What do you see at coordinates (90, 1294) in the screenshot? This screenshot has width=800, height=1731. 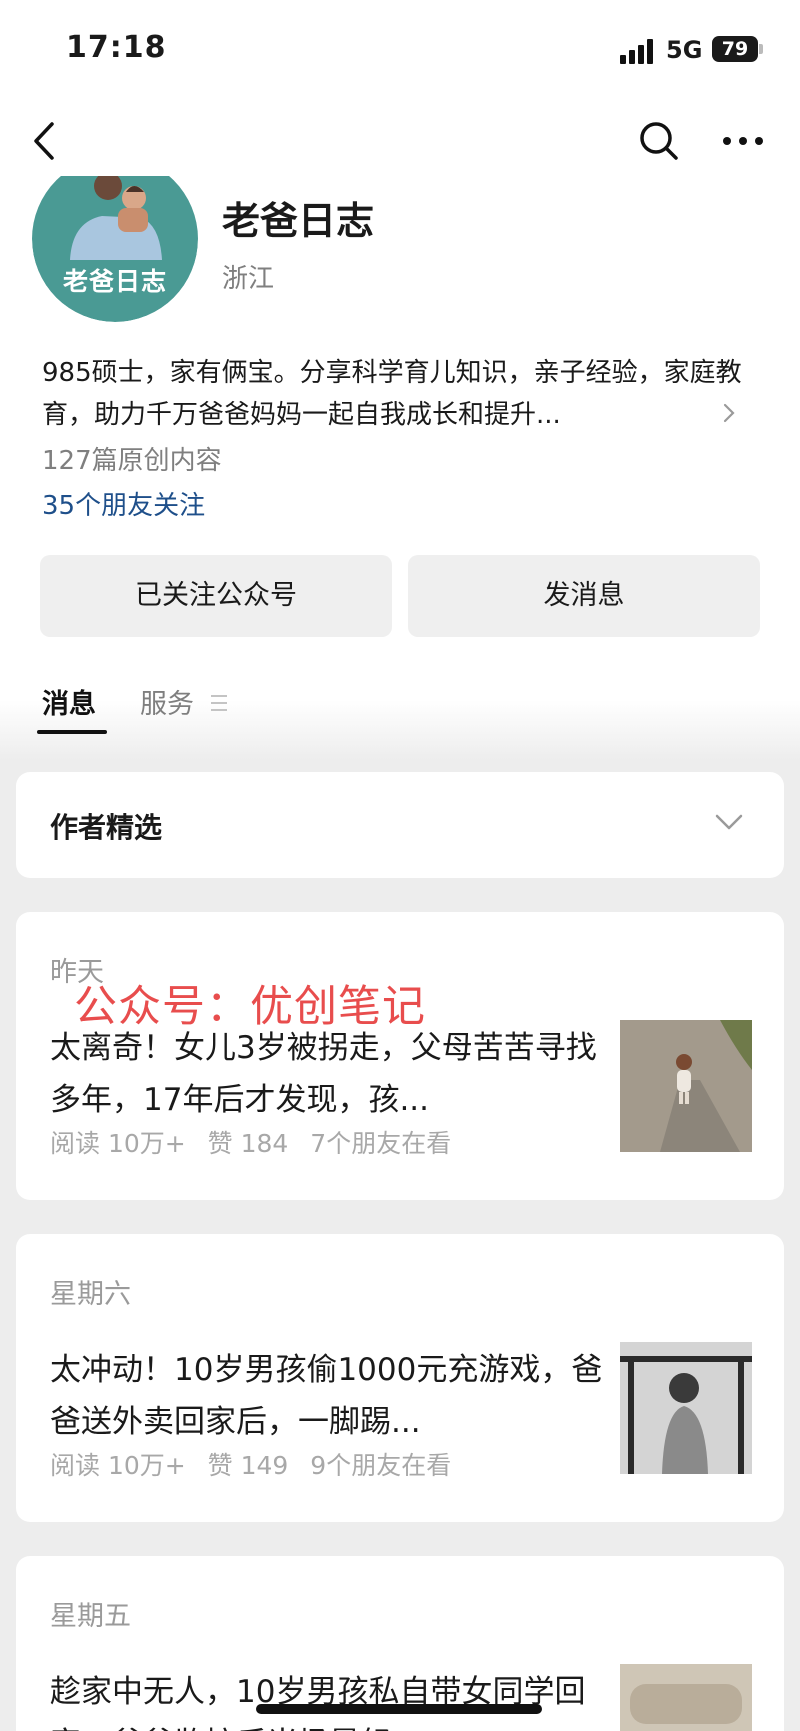 I see `article-date: 星期六` at bounding box center [90, 1294].